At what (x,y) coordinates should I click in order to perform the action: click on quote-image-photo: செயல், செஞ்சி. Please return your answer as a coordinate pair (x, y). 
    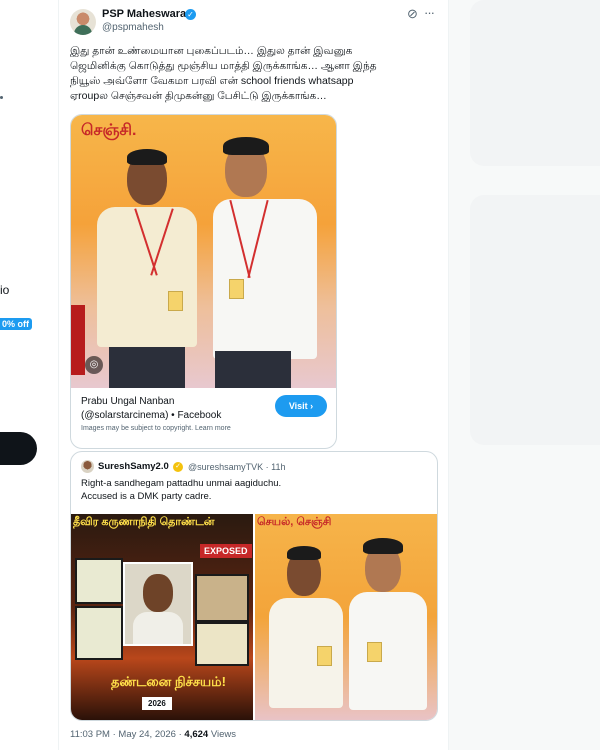
    Looking at the image, I should click on (346, 617).